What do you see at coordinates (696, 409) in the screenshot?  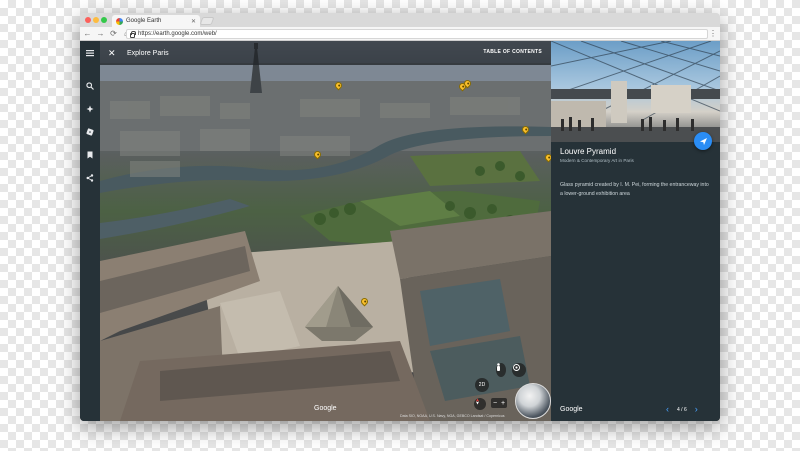 I see `next-card-chevron-icon: ›` at bounding box center [696, 409].